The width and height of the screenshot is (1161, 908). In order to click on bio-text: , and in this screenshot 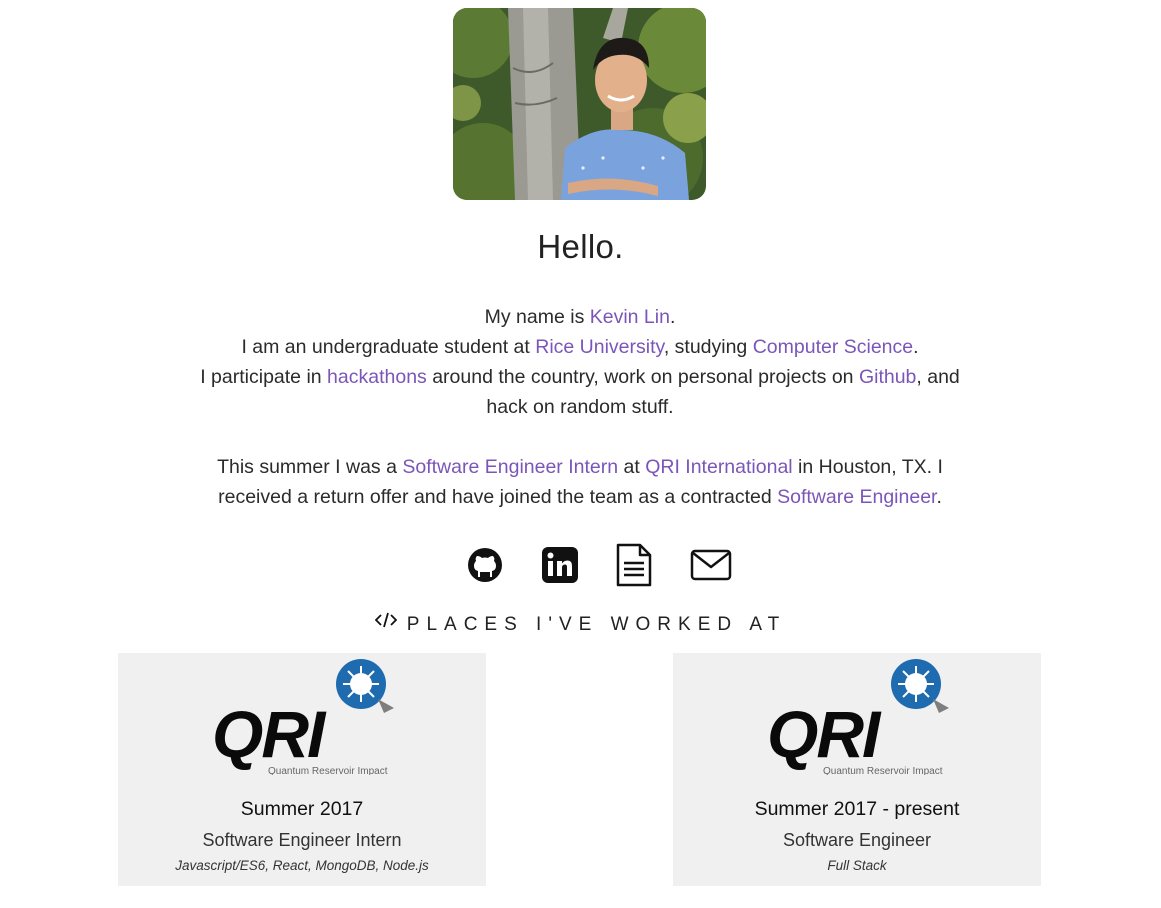, I will do `click(938, 377)`.